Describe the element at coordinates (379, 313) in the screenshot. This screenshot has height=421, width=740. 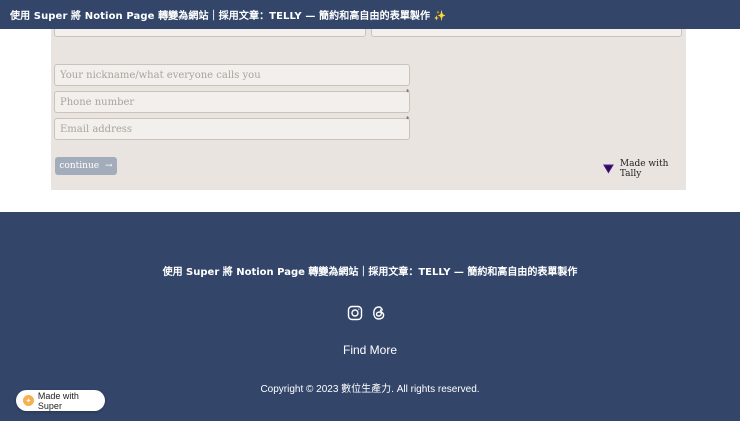
I see `threads-icon` at that location.